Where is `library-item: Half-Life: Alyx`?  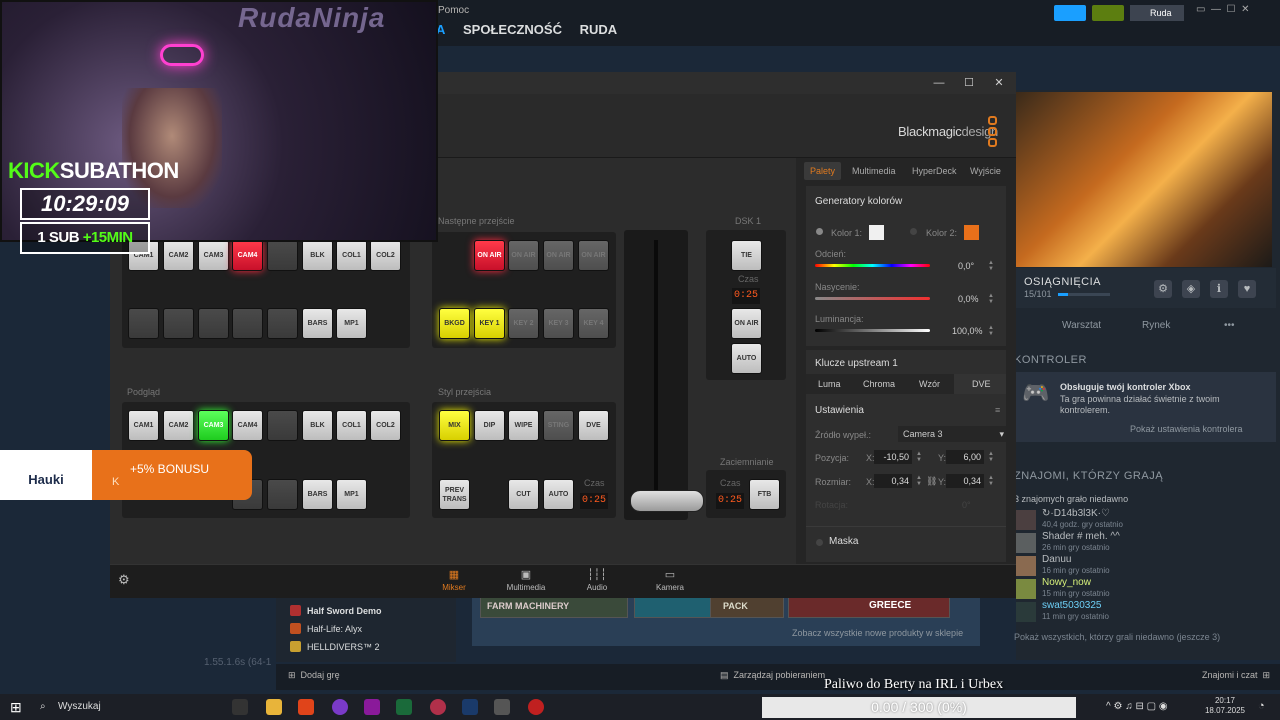 library-item: Half-Life: Alyx is located at coordinates (326, 629).